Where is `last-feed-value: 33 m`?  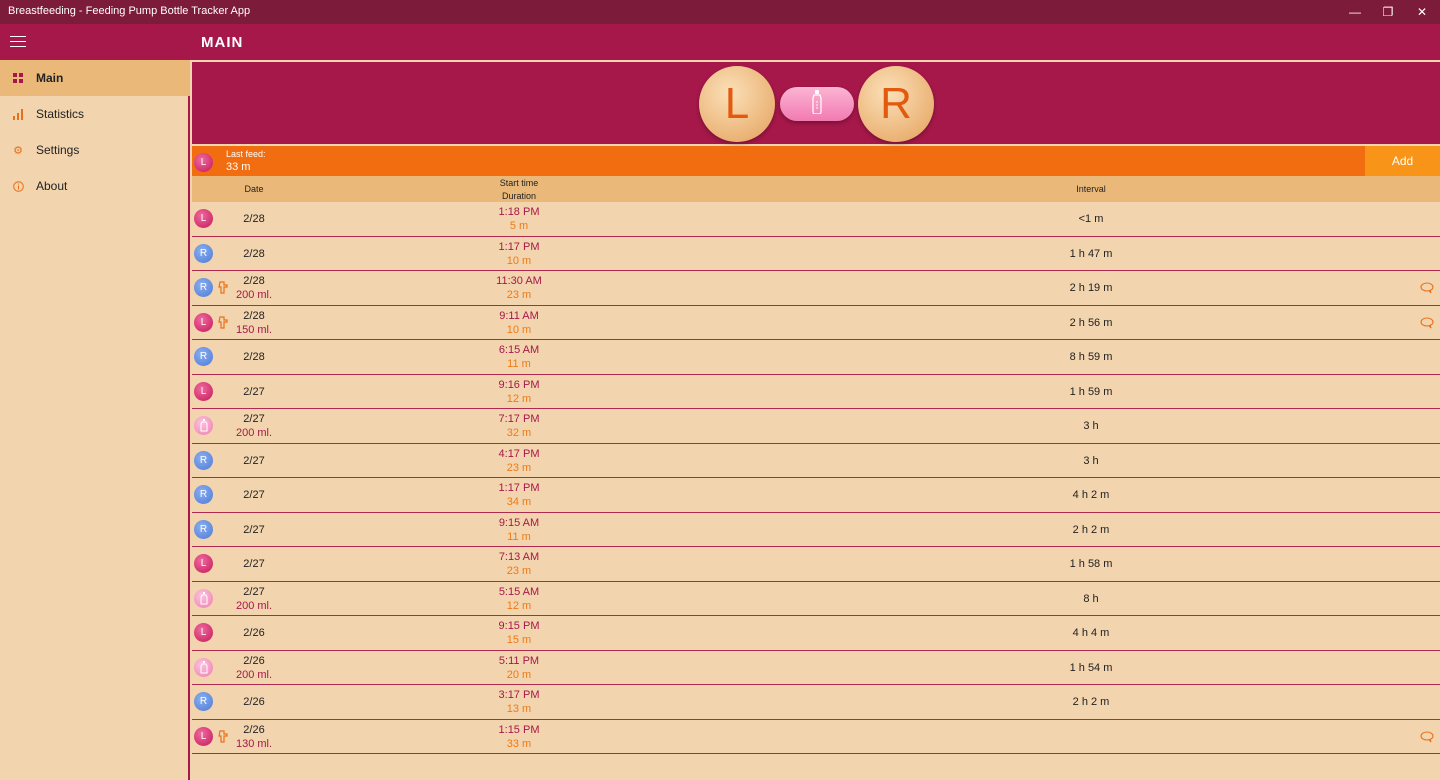 last-feed-value: 33 m is located at coordinates (238, 167).